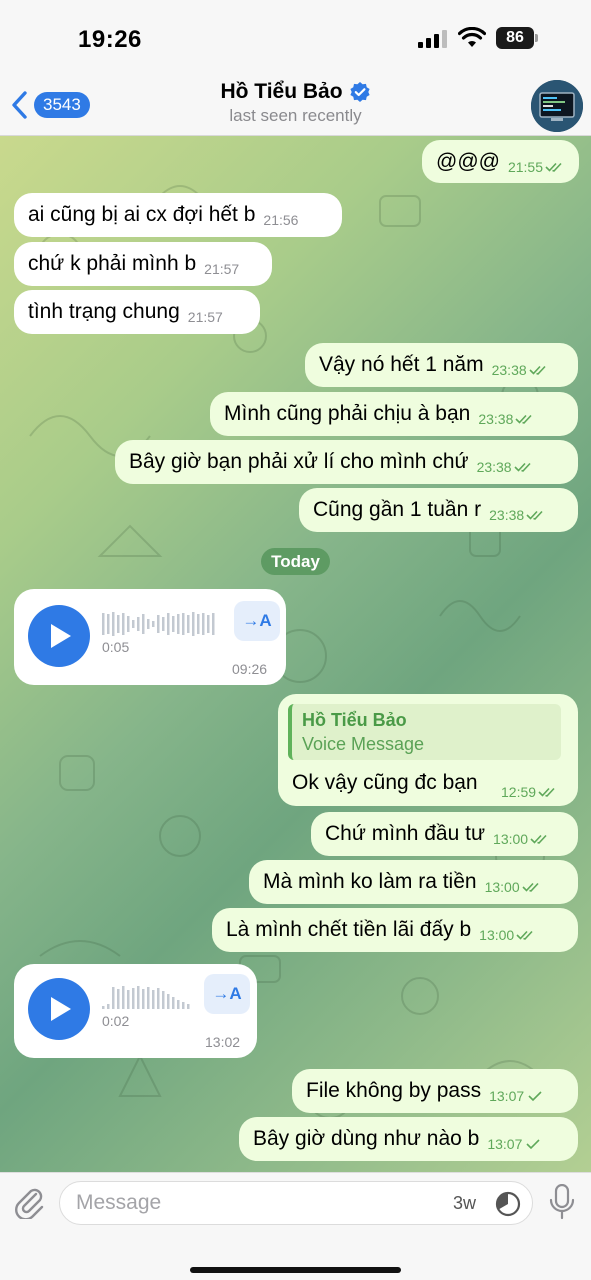 This screenshot has width=591, height=1280. I want to click on message-outgoing: @@@ 21:55, so click(500, 161).